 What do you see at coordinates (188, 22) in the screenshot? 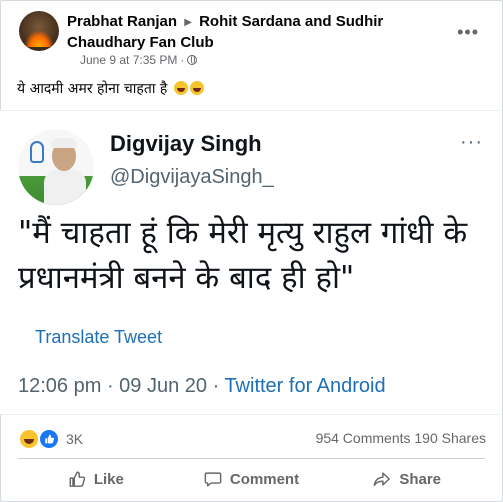
I see `caret-right-icon: ▶` at bounding box center [188, 22].